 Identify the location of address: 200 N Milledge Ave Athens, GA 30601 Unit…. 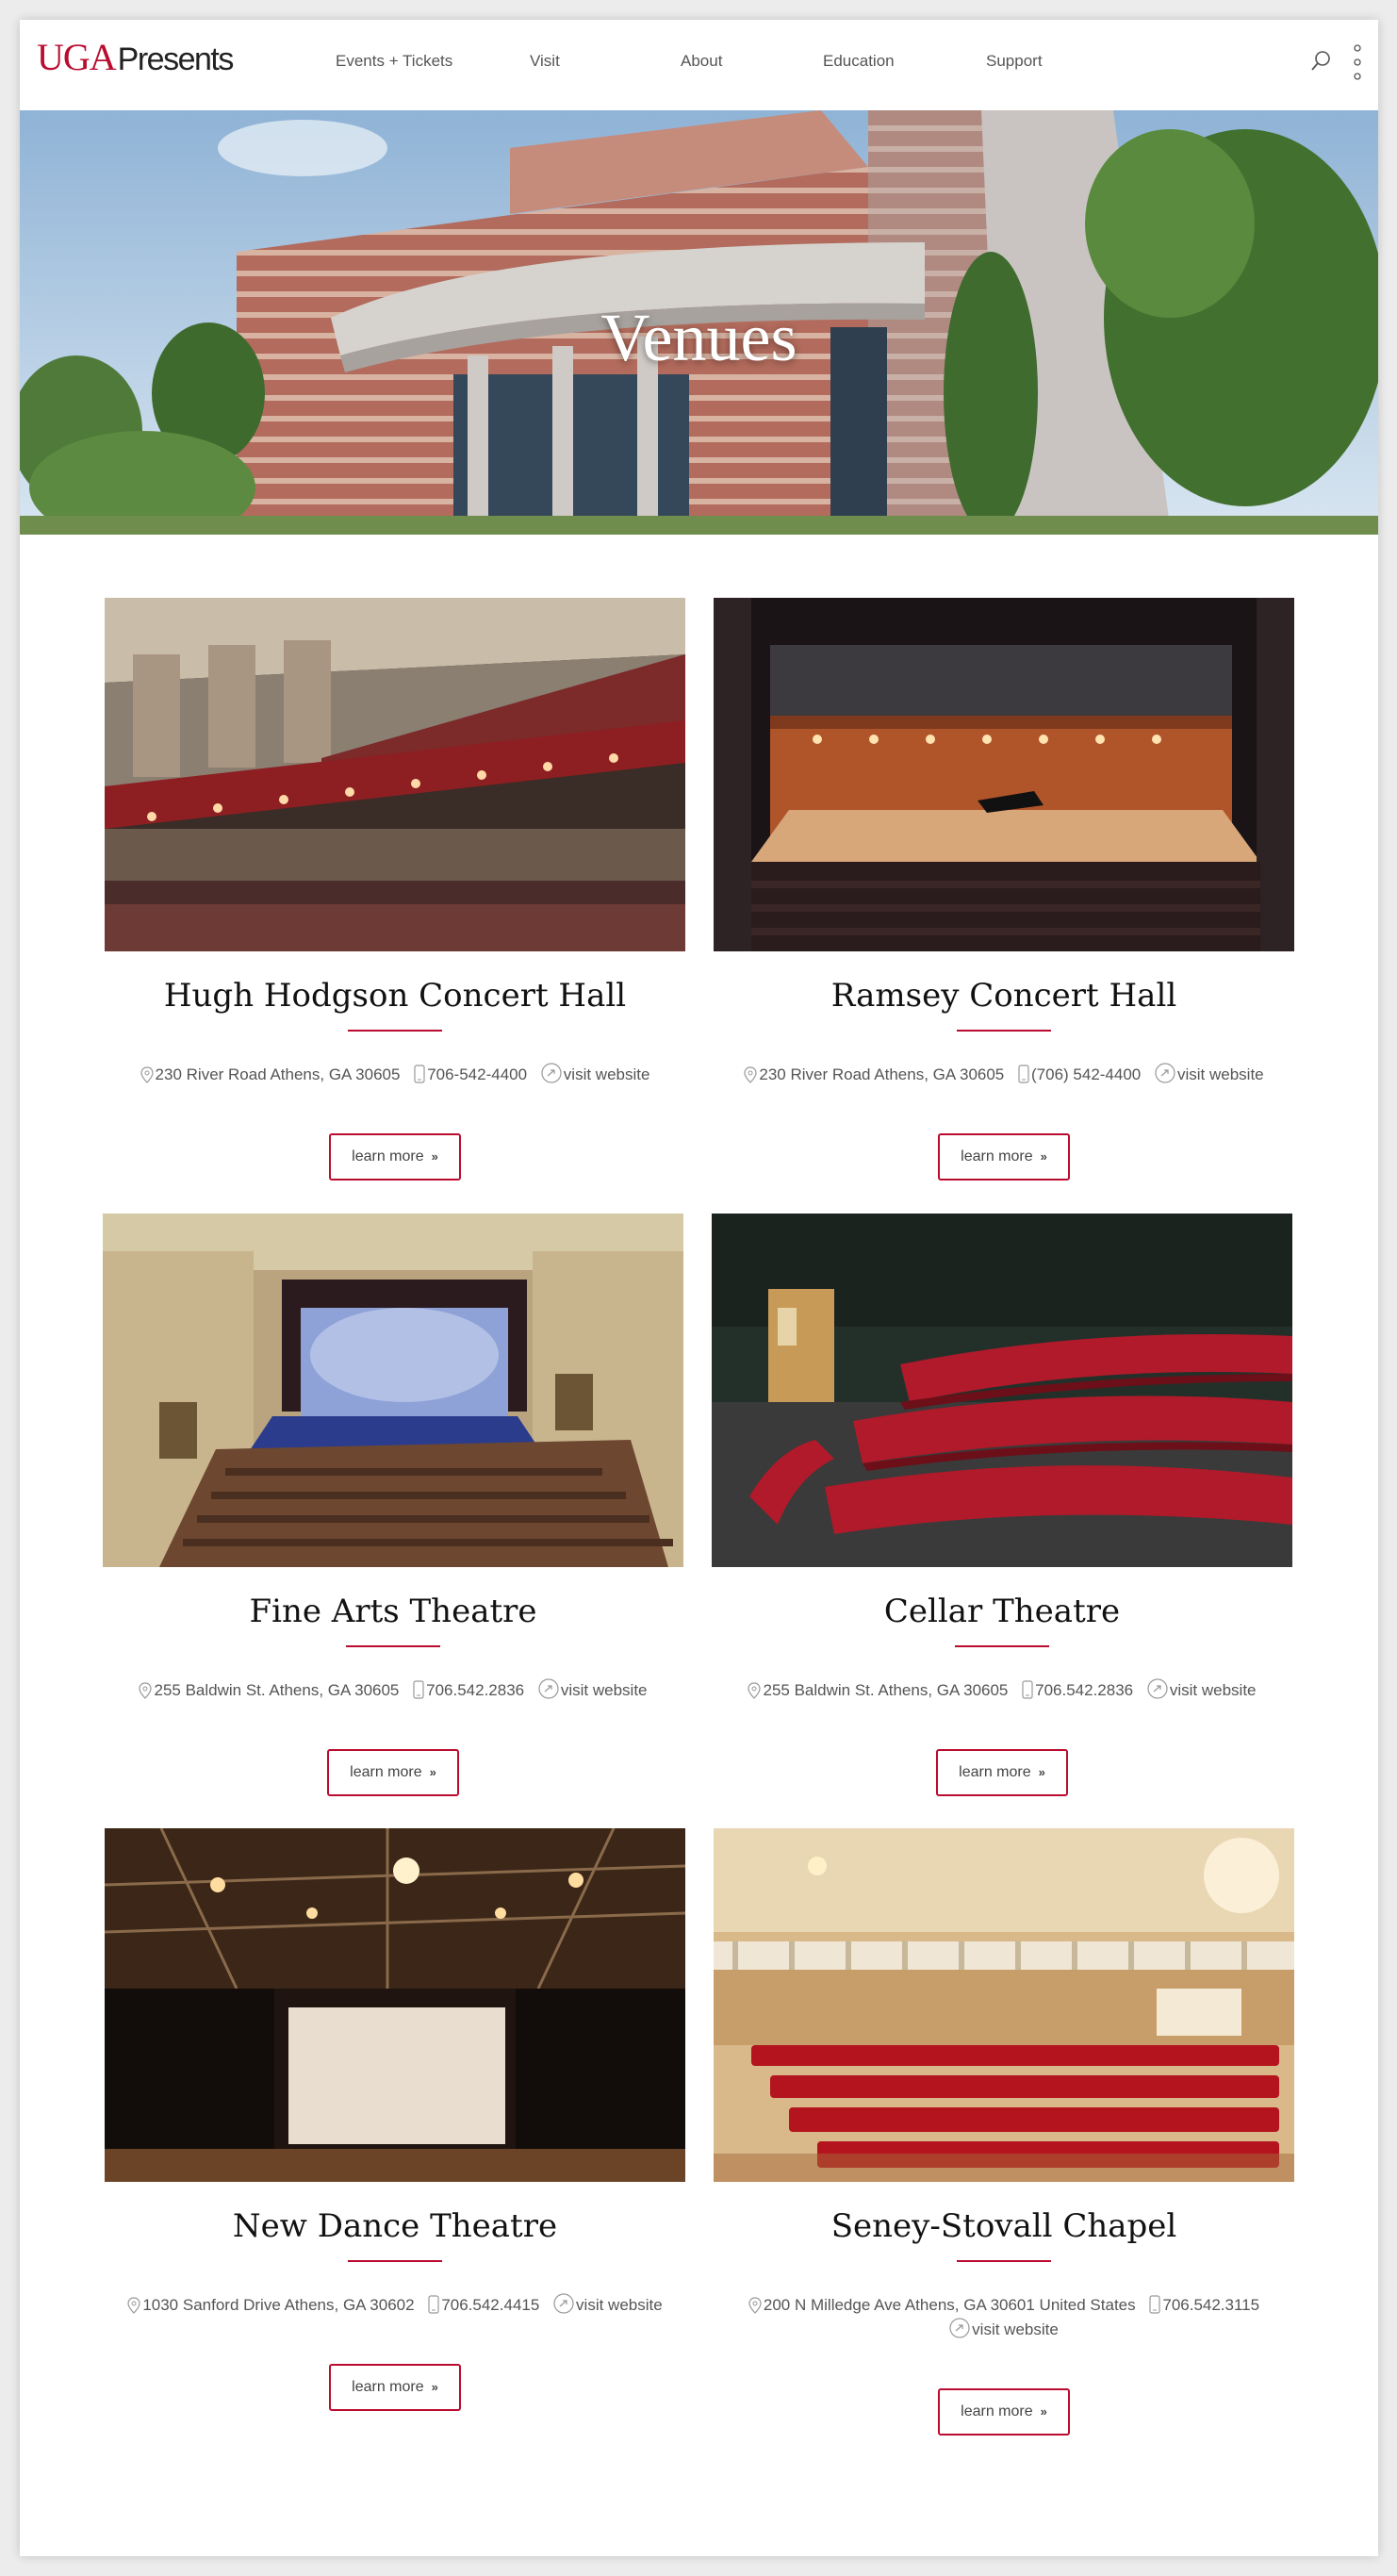
(942, 2305).